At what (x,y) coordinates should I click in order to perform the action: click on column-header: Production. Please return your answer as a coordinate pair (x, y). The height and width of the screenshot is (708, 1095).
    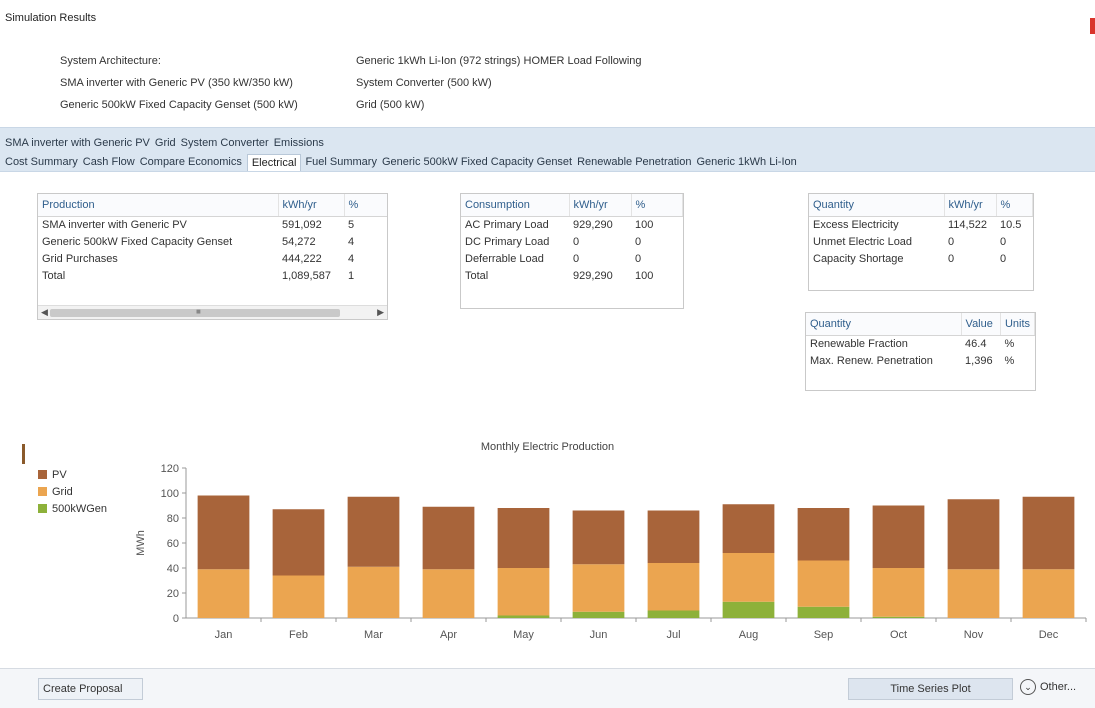
    Looking at the image, I should click on (158, 205).